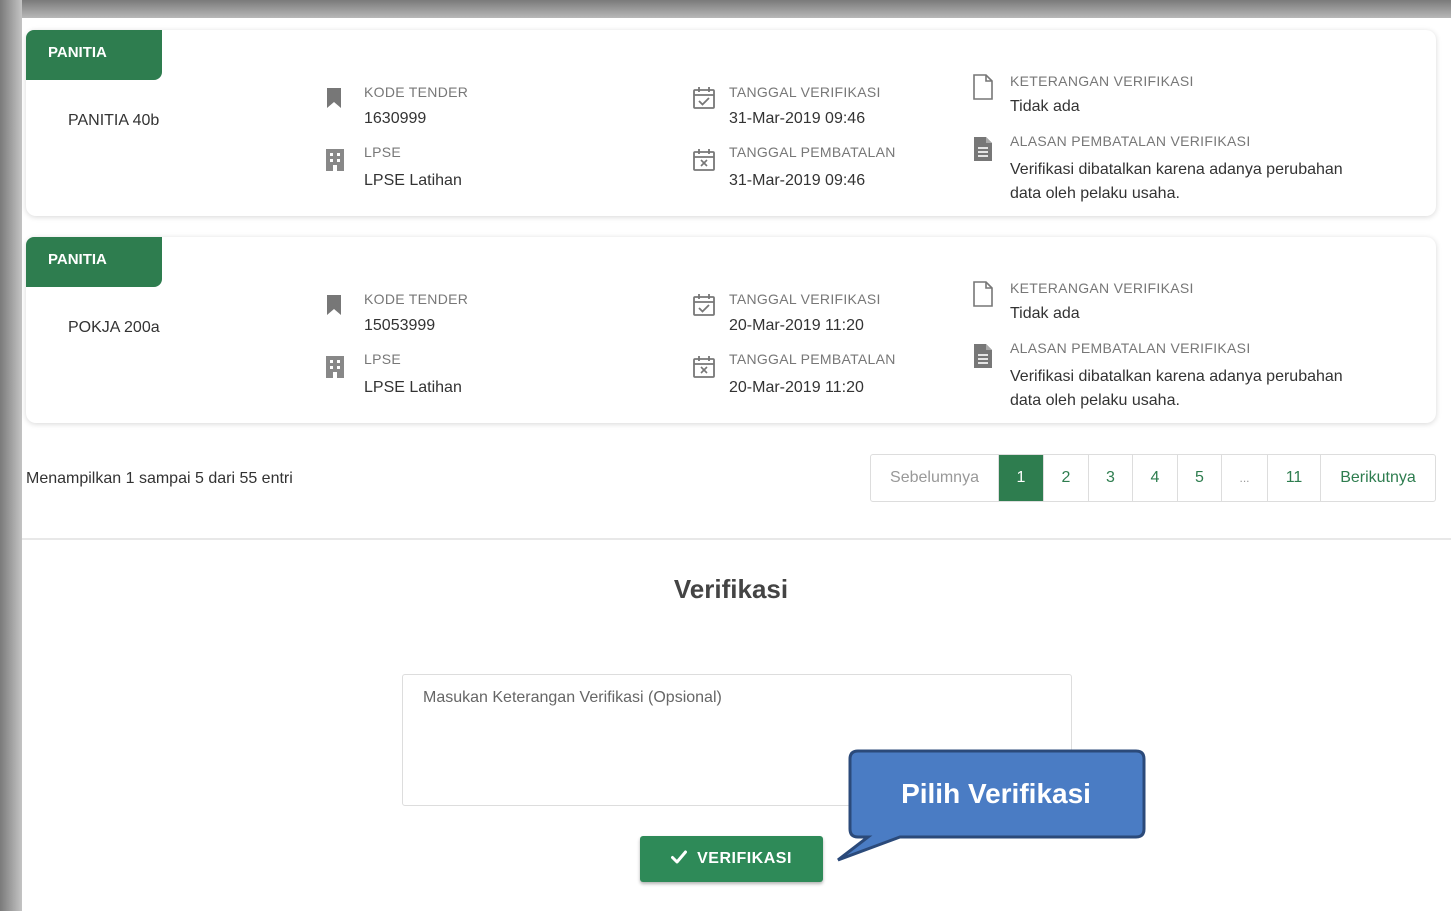  I want to click on section-divider, so click(736, 539).